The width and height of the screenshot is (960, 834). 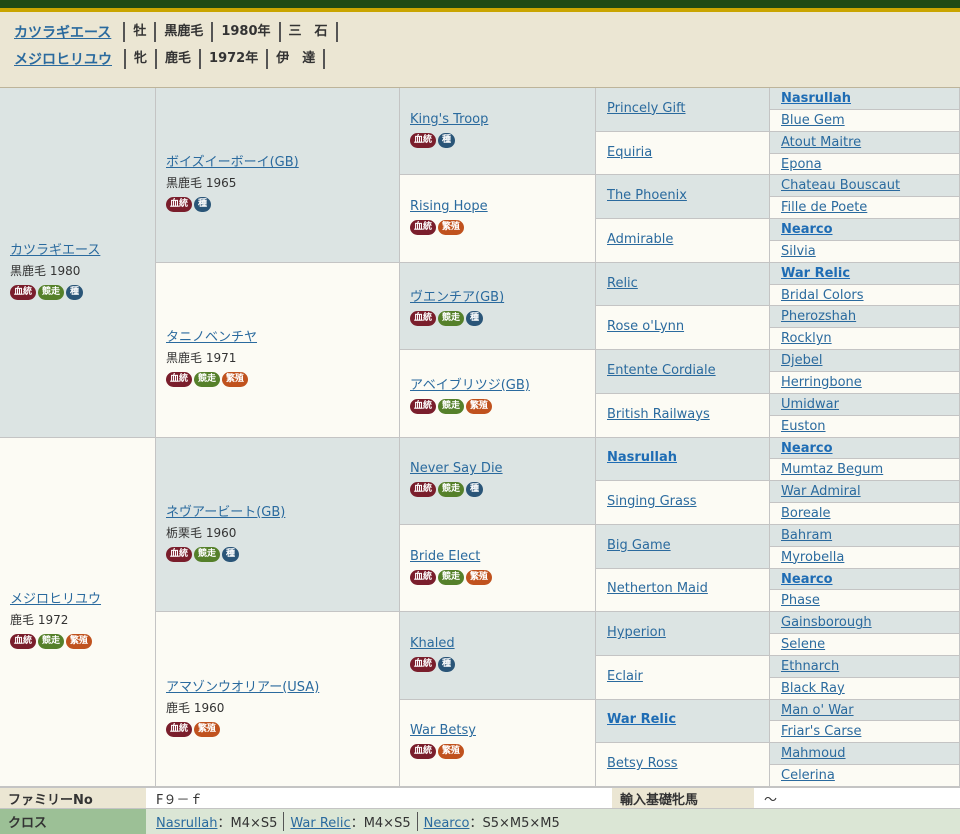 I want to click on horse-name-link: British Railways, so click(x=658, y=414).